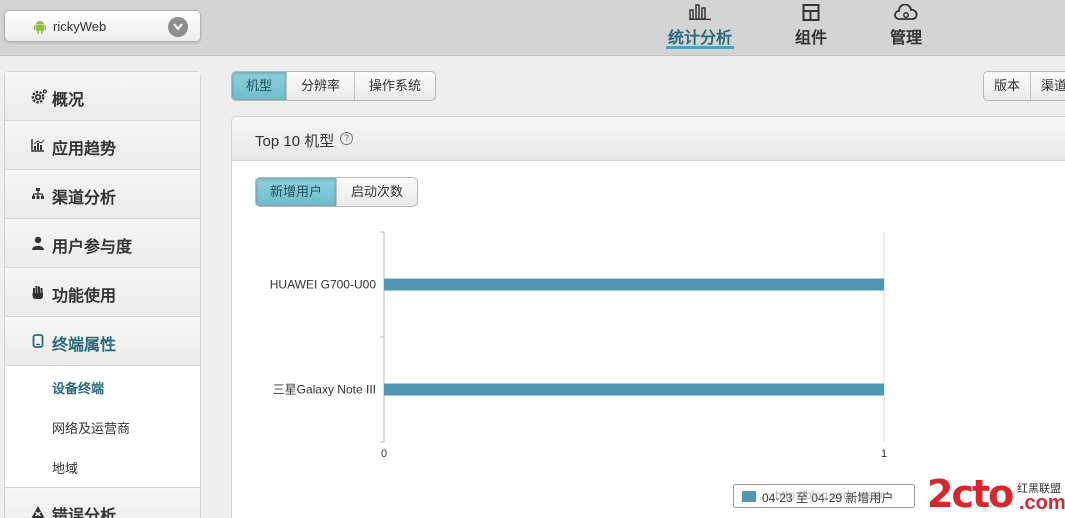 Image resolution: width=1065 pixels, height=518 pixels. Describe the element at coordinates (80, 26) in the screenshot. I see `app-name: rickyWeb` at that location.